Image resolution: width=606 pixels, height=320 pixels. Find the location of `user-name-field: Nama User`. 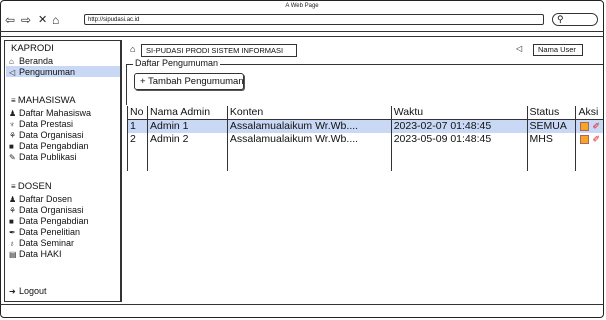

user-name-field: Nama User is located at coordinates (558, 50).